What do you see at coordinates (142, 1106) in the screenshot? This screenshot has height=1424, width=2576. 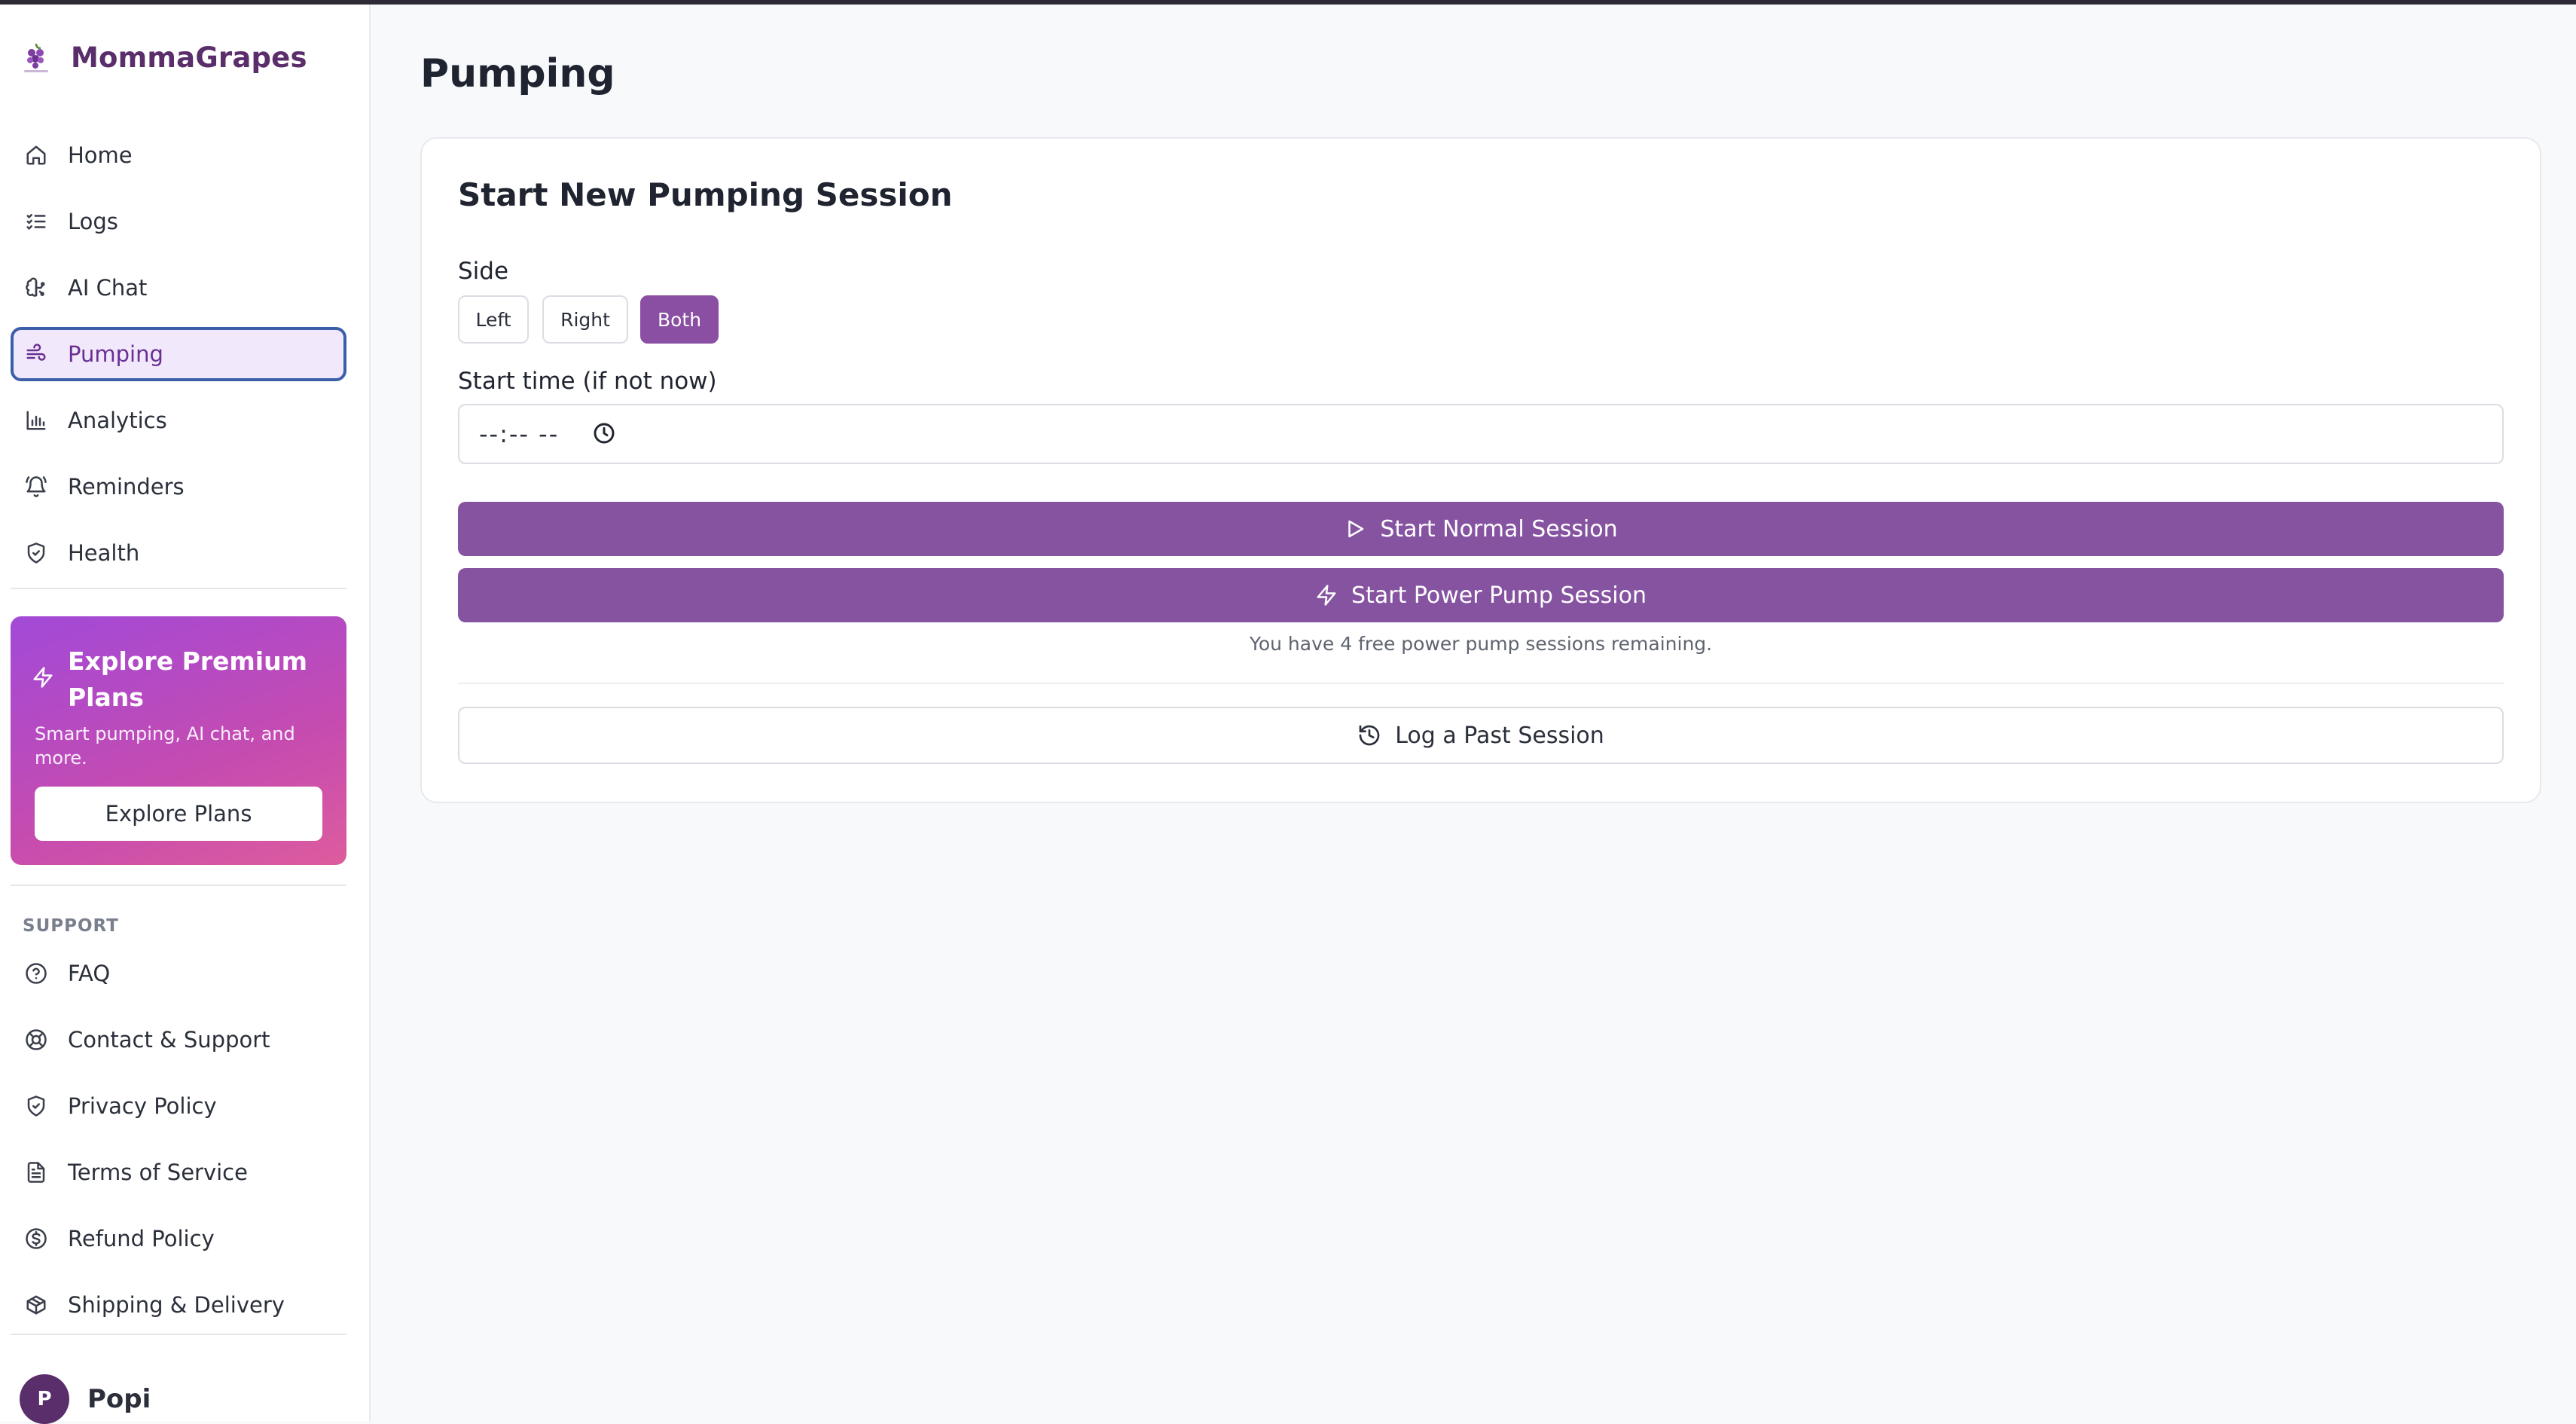 I see `nav-label: Privacy Policy` at bounding box center [142, 1106].